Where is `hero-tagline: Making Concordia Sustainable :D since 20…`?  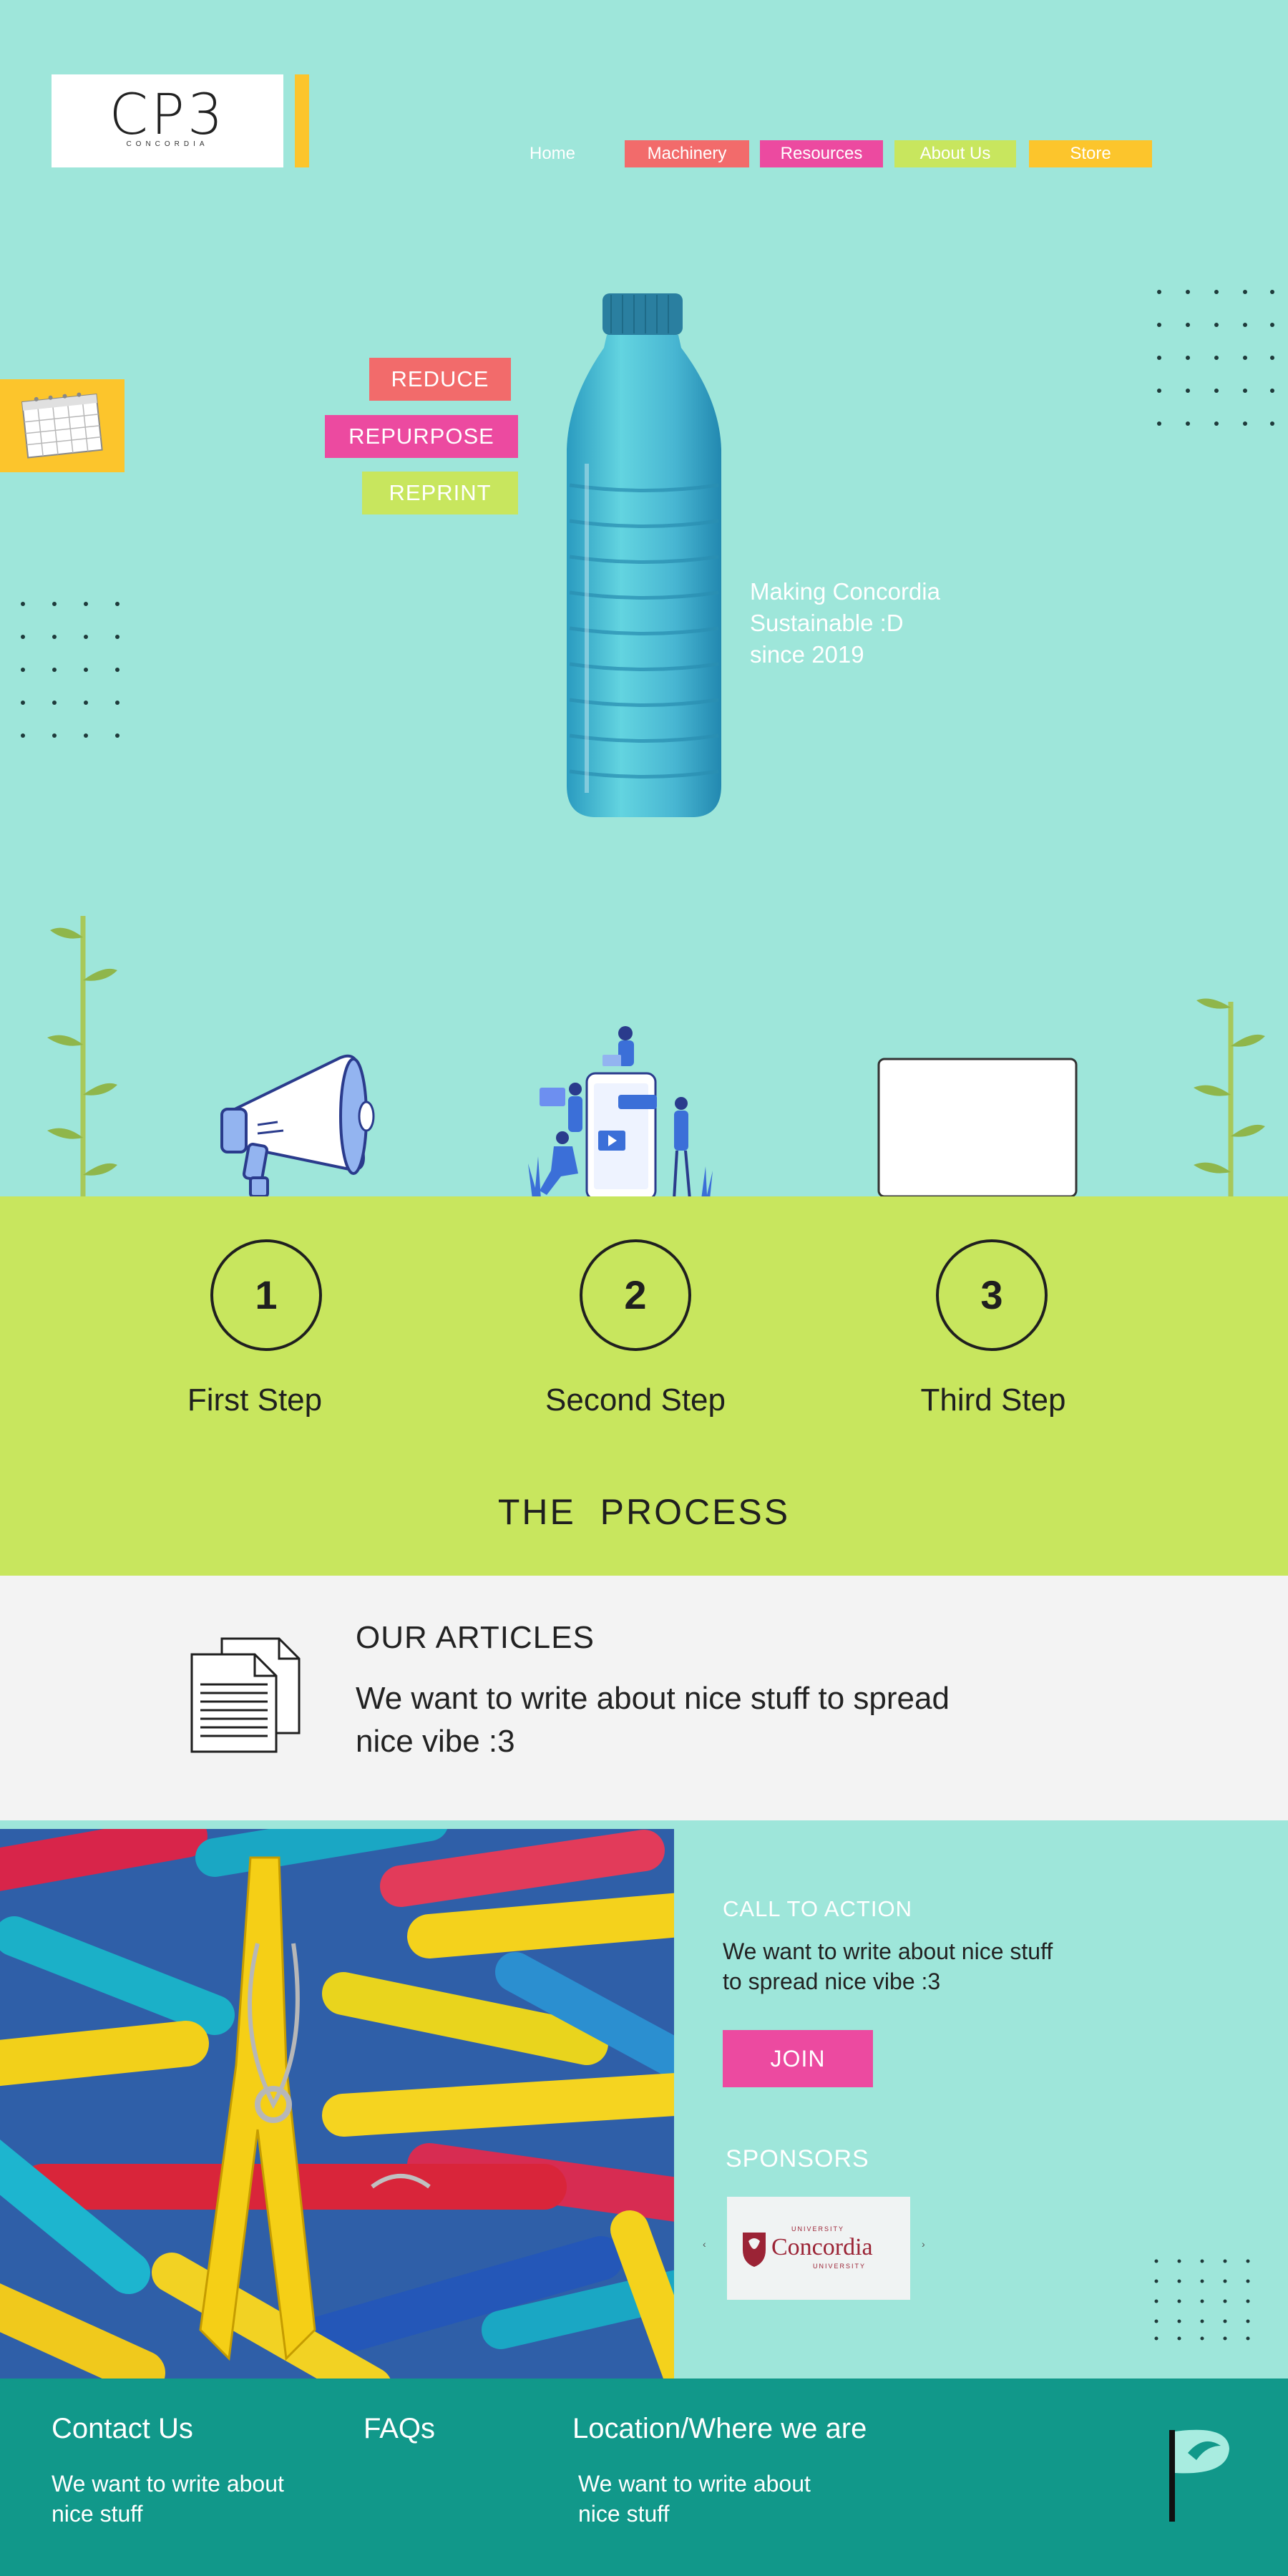 hero-tagline: Making Concordia Sustainable :D since 20… is located at coordinates (879, 623).